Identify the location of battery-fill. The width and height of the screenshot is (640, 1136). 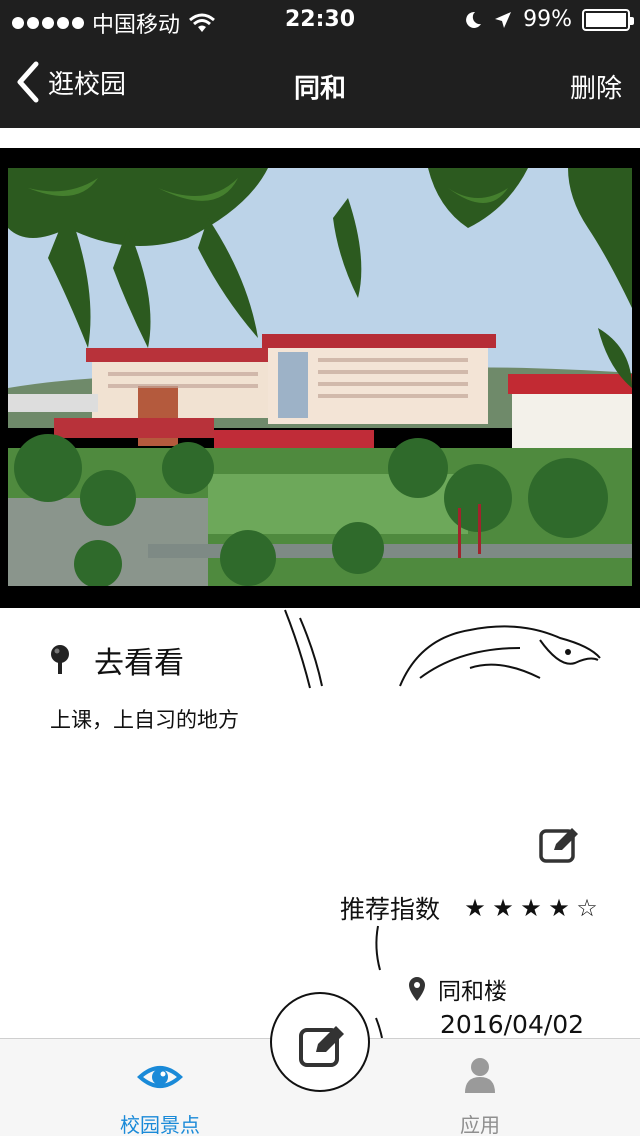
(606, 19).